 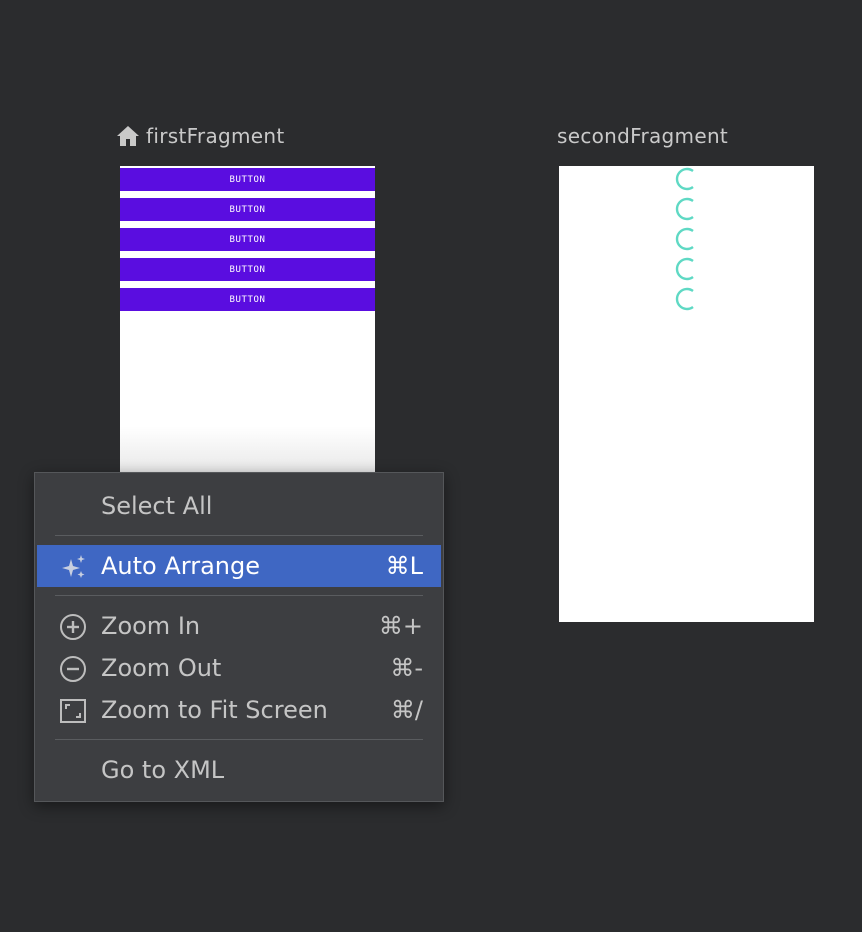 What do you see at coordinates (247, 319) in the screenshot?
I see `first-fragment-preview: BUTTON BUTTON BUTTON BUTTON BUTTON` at bounding box center [247, 319].